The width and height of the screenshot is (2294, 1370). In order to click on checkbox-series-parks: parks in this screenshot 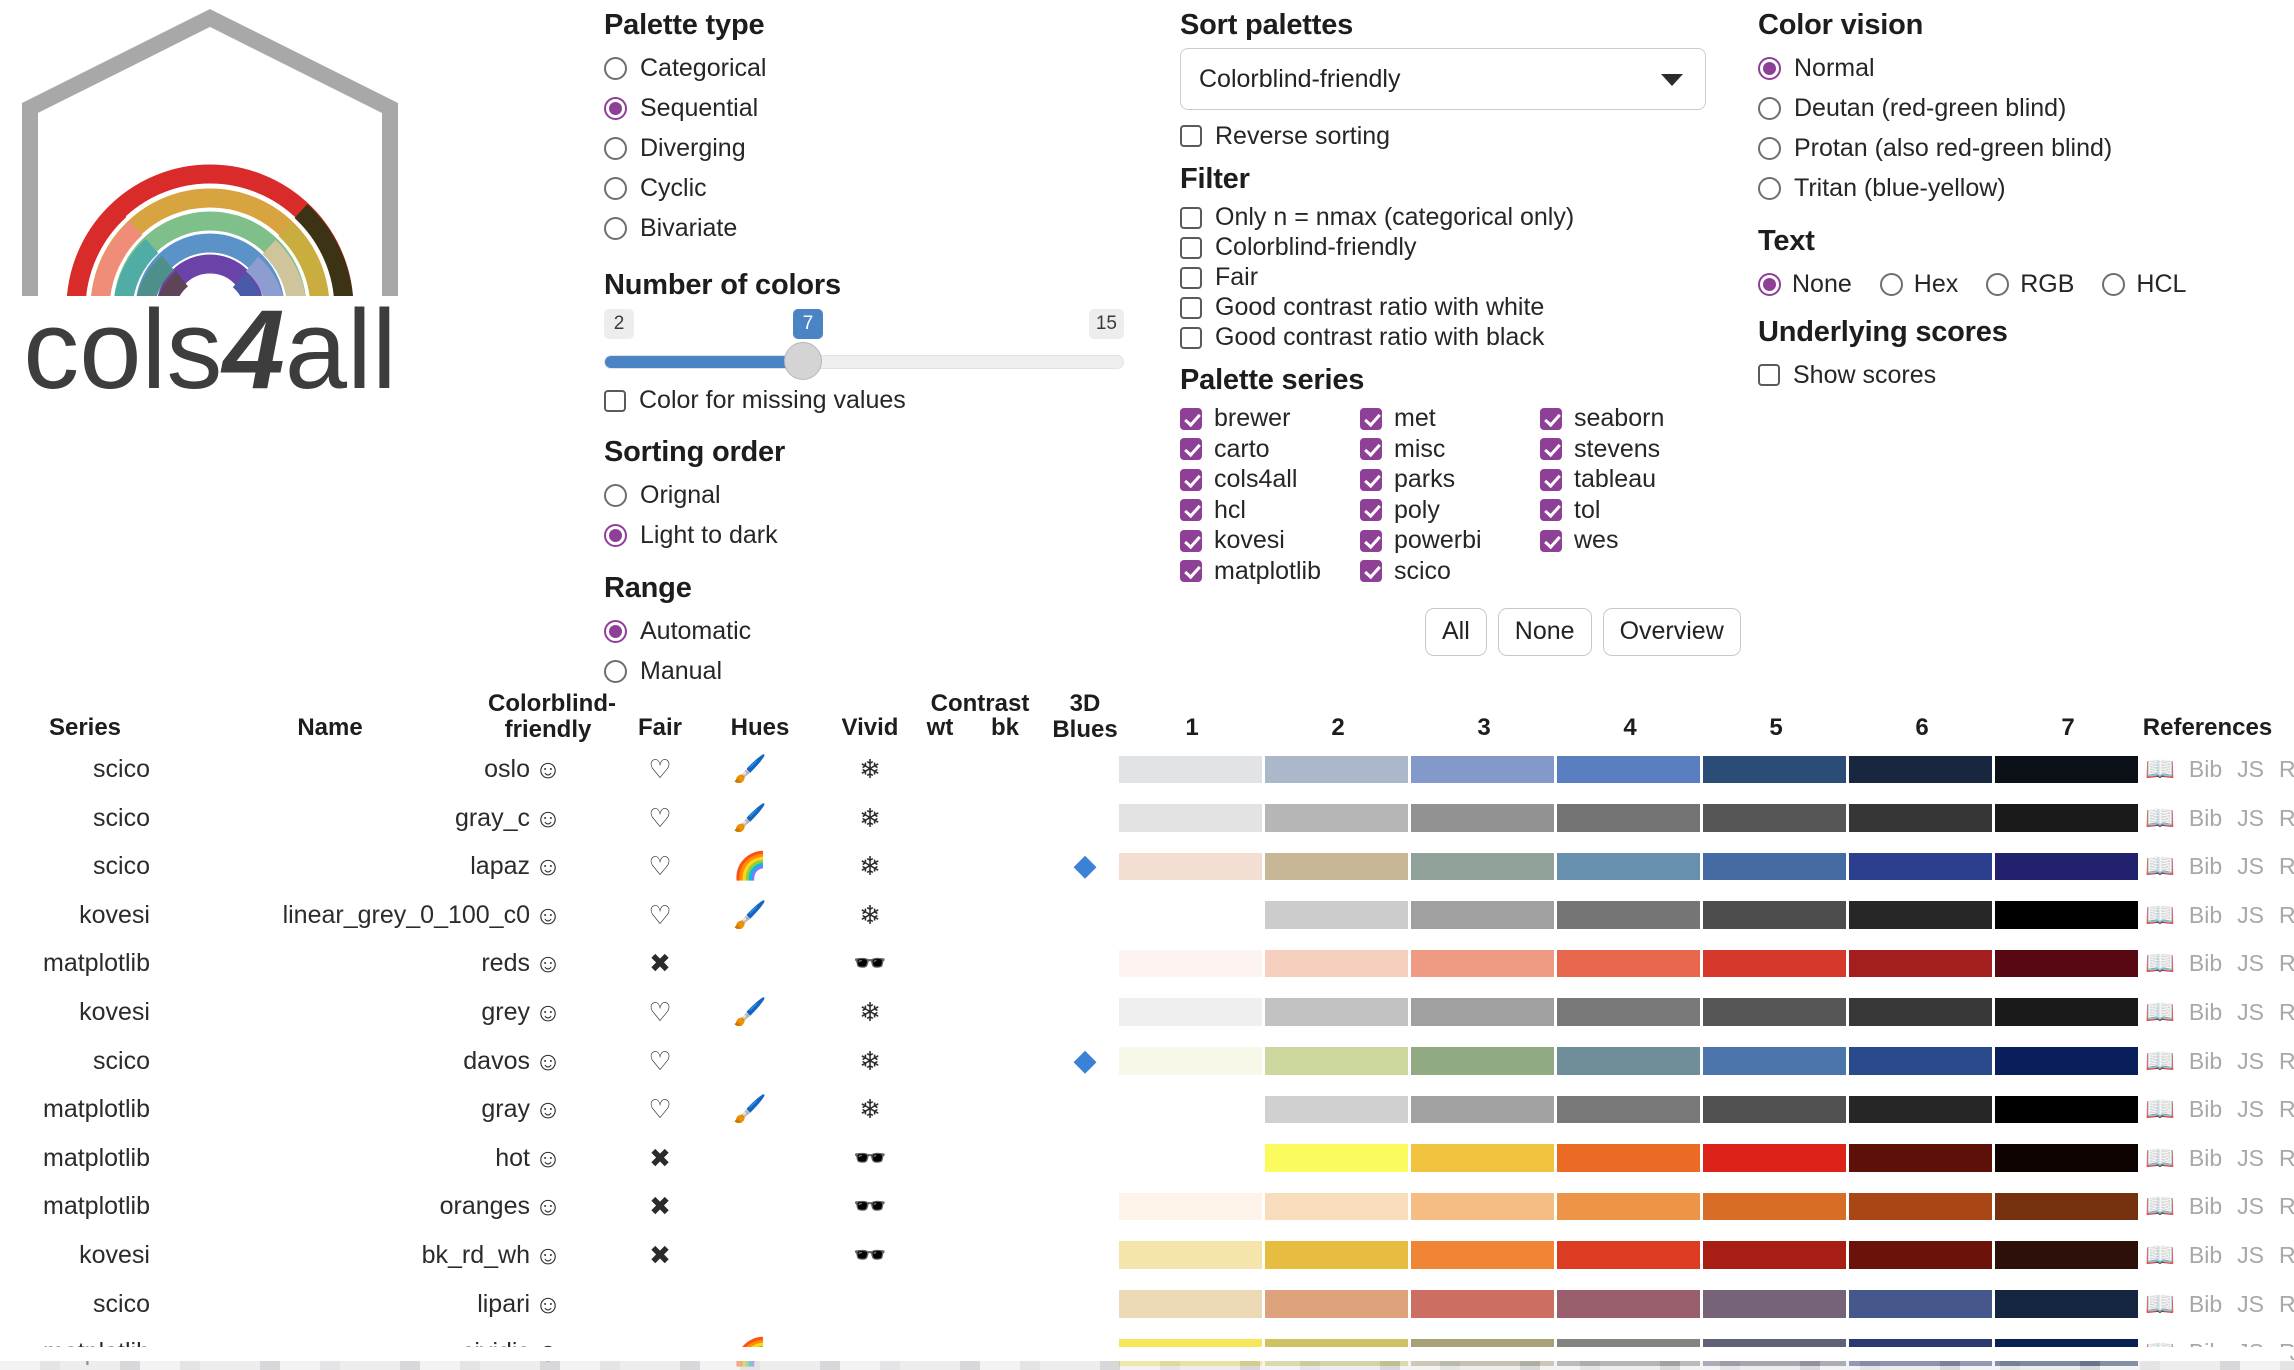, I will do `click(1450, 479)`.